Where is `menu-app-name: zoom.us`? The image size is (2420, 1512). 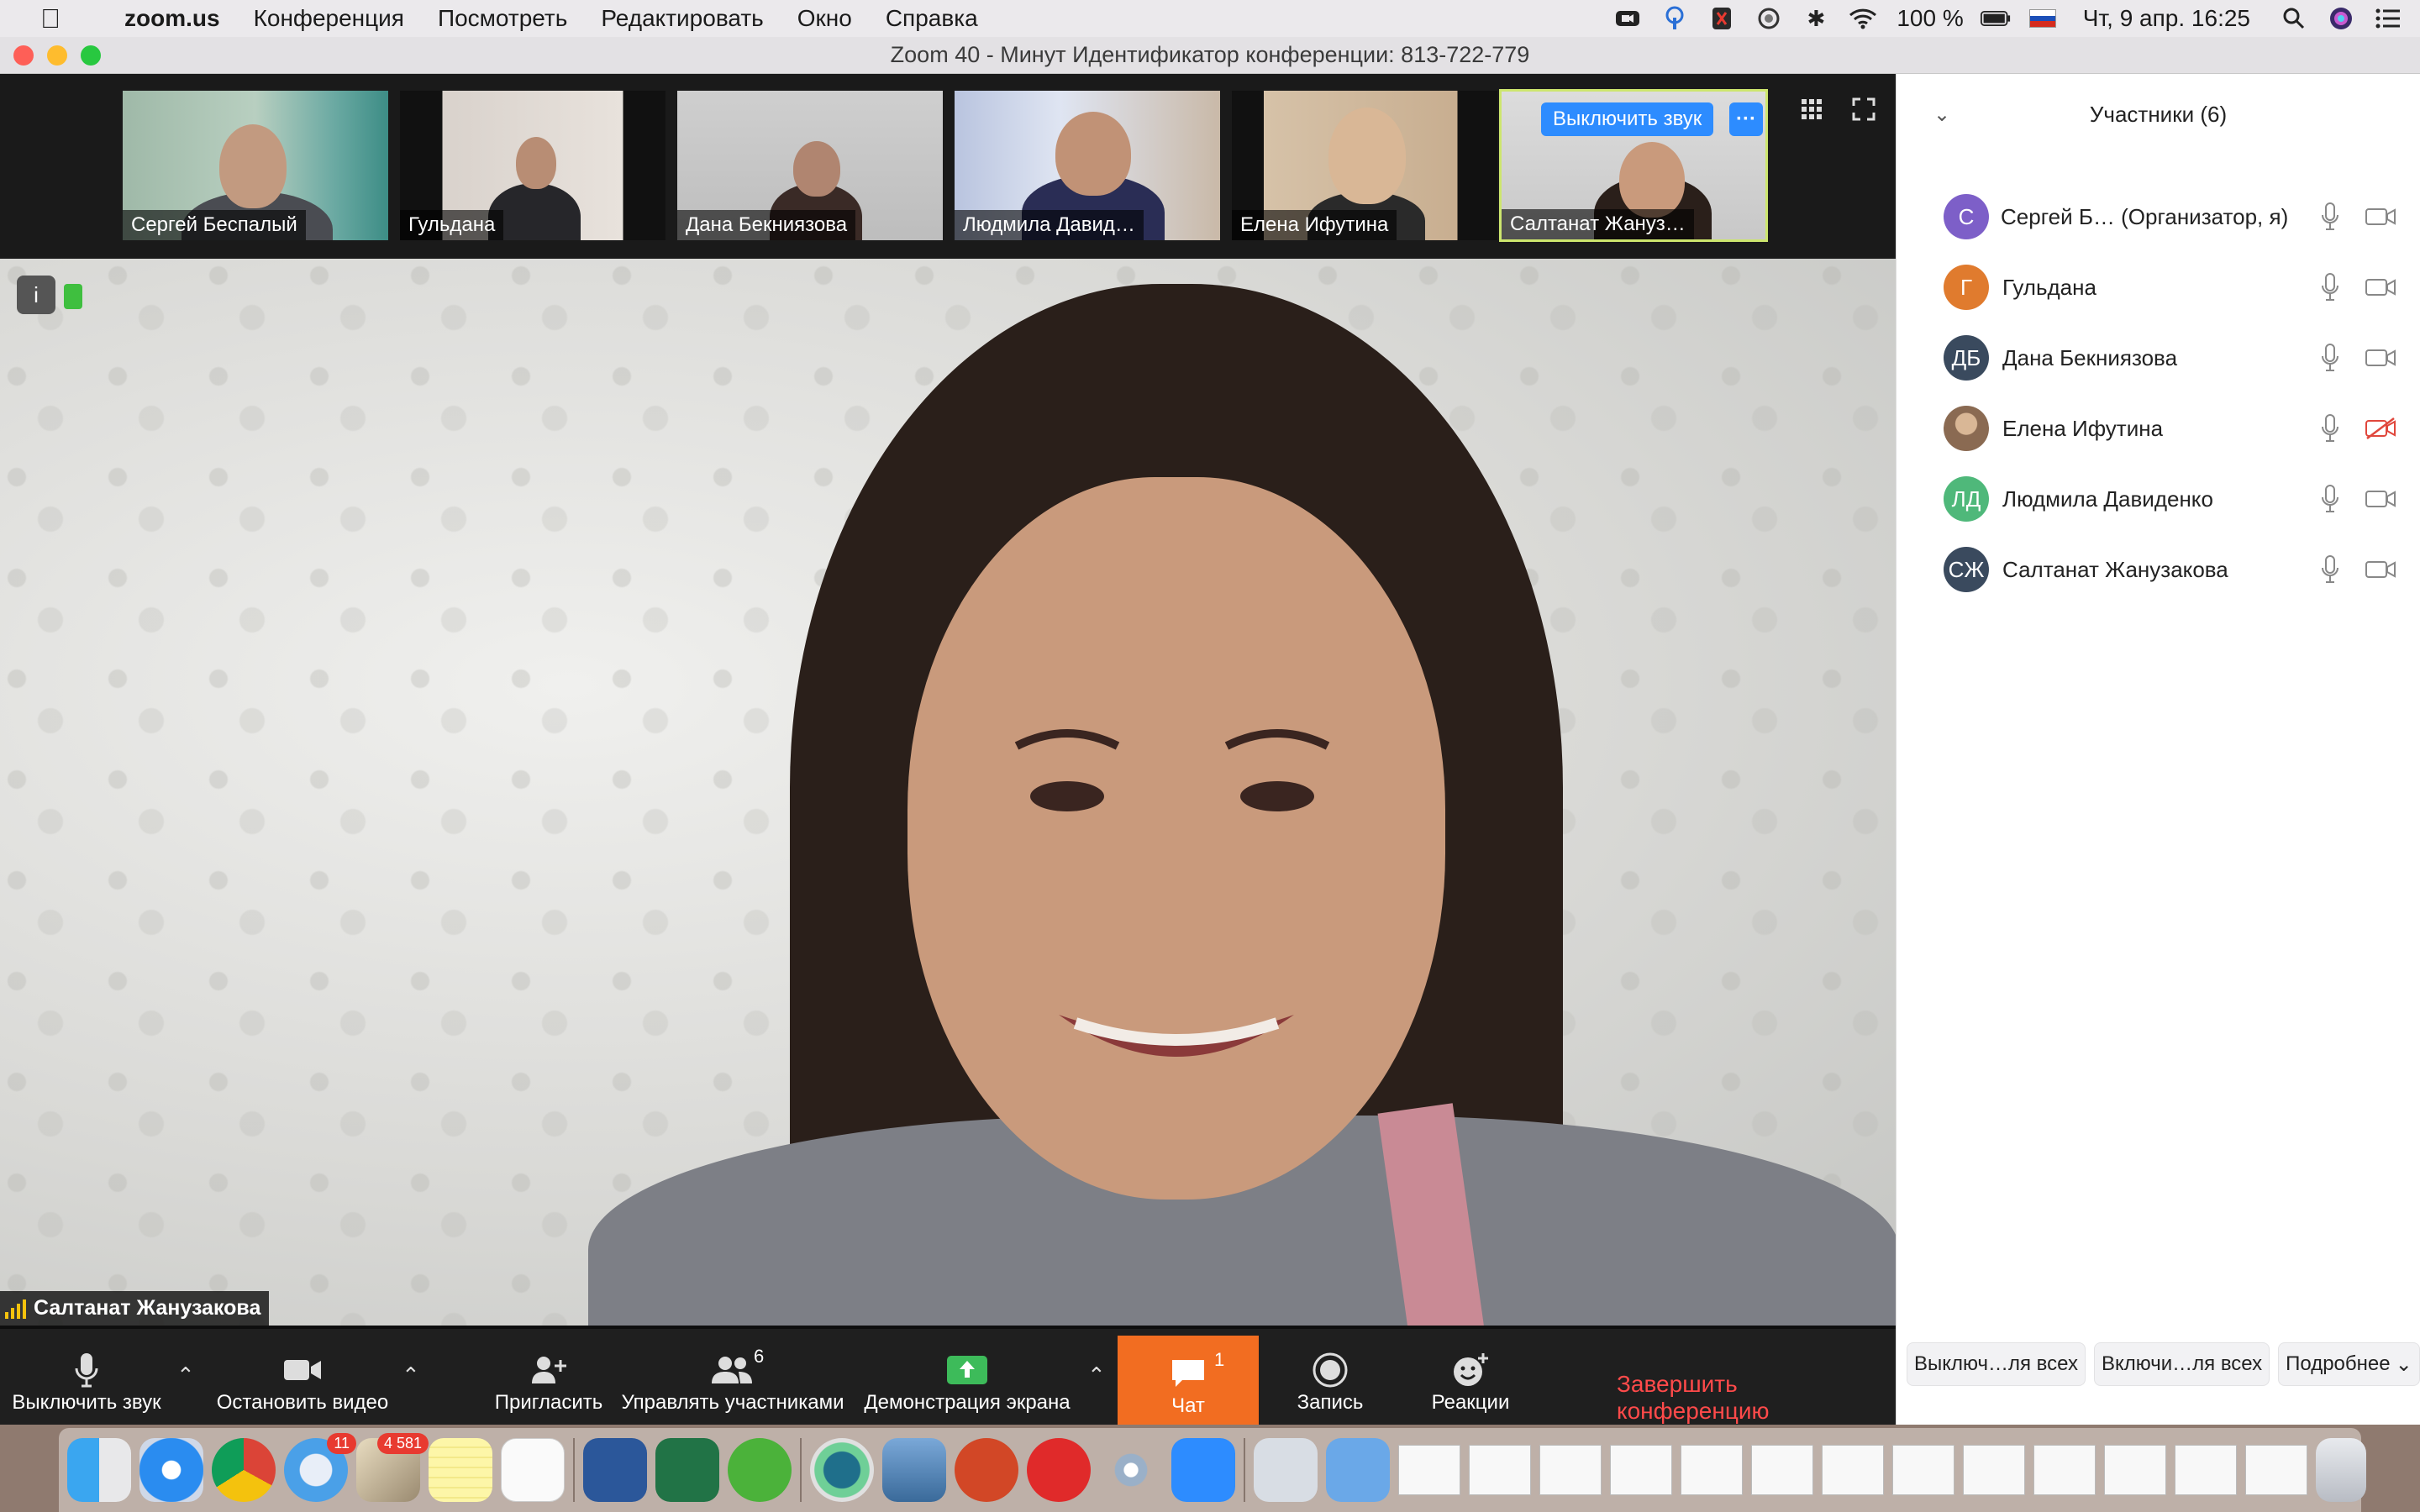
menu-app-name: zoom.us is located at coordinates (172, 18).